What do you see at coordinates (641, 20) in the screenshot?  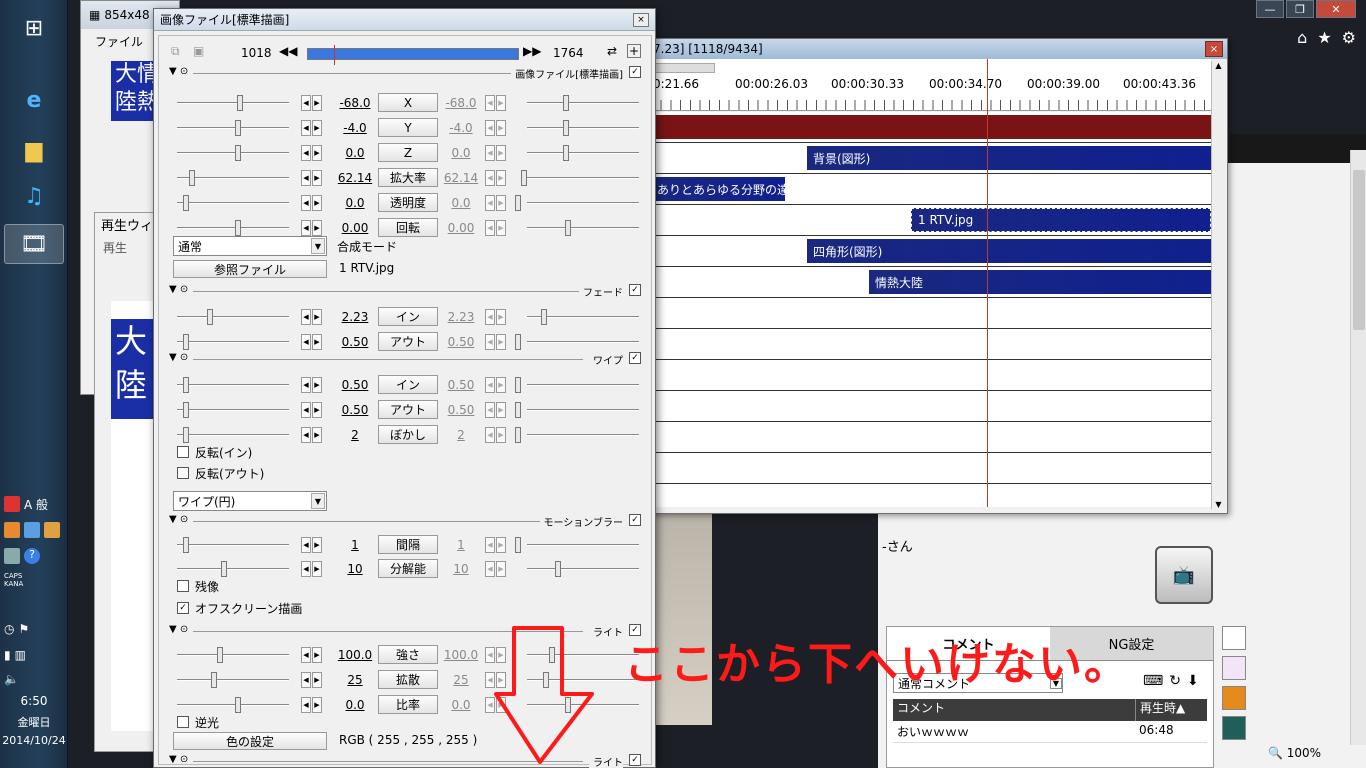 I see `dialog-close-button: ×` at bounding box center [641, 20].